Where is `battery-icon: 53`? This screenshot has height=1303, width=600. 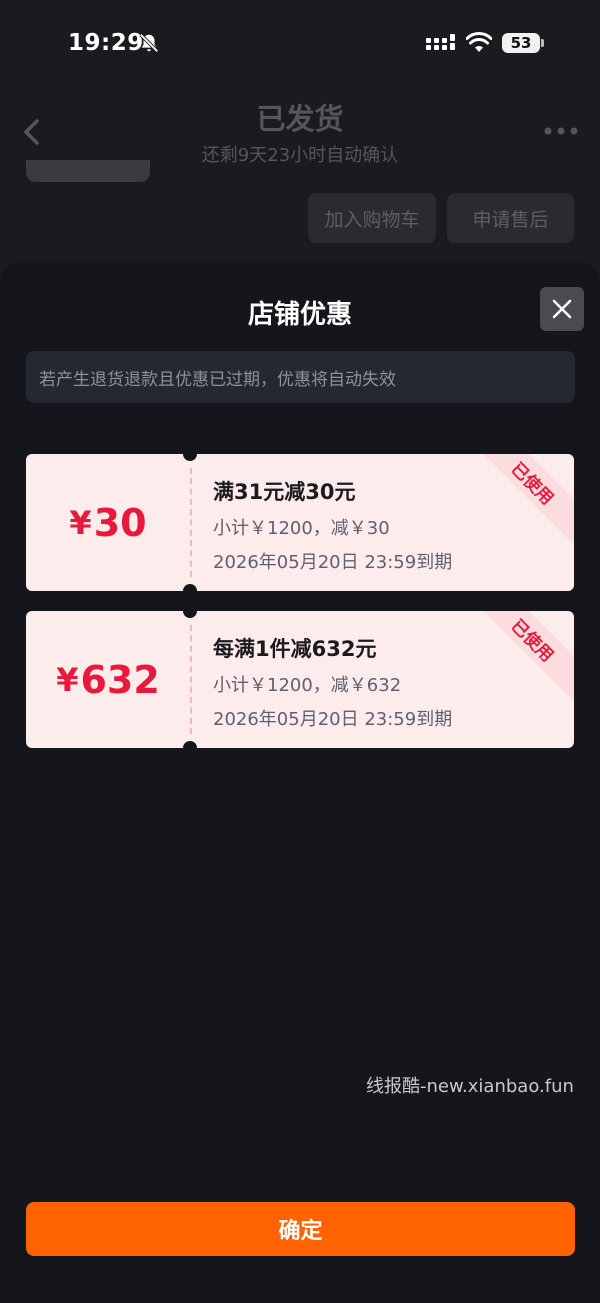 battery-icon: 53 is located at coordinates (521, 43).